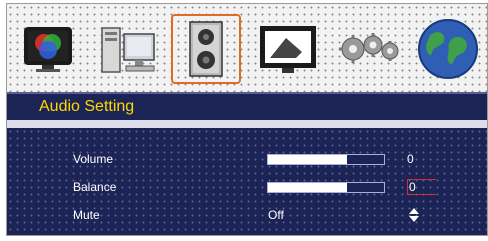 The width and height of the screenshot is (488, 241). Describe the element at coordinates (247, 188) in the screenshot. I see `balance-row: Balance 0` at that location.